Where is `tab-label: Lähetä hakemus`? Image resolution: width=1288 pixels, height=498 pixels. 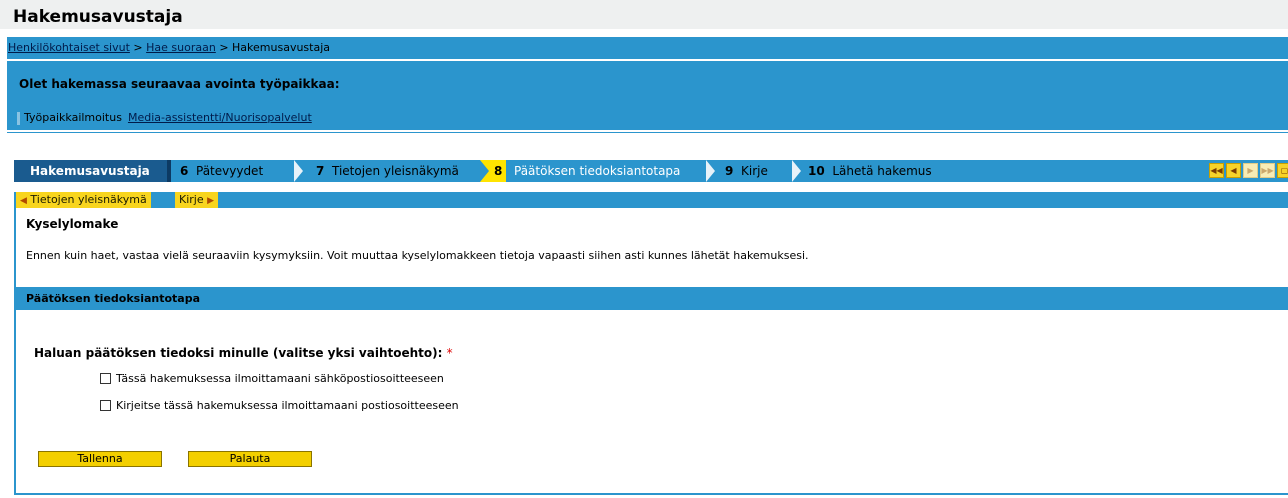
tab-label: Lähetä hakemus is located at coordinates (882, 171).